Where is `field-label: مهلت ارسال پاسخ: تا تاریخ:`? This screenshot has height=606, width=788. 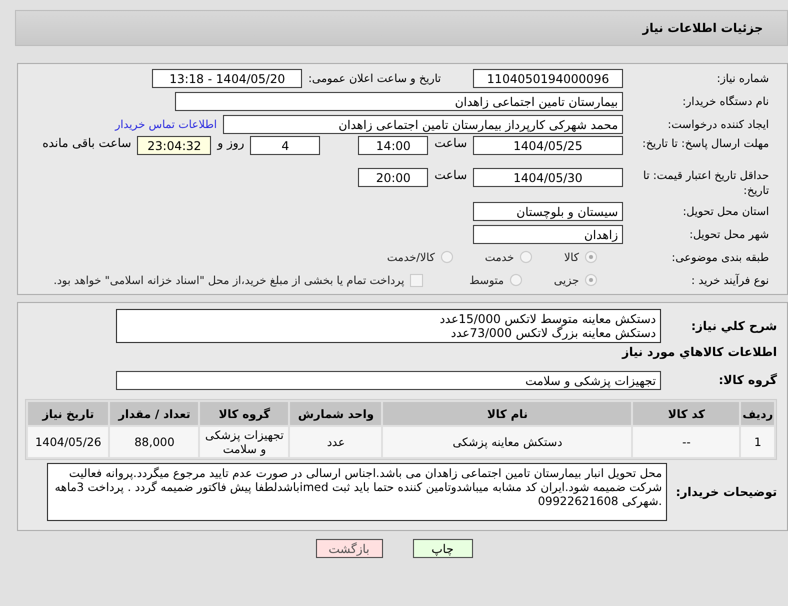 field-label: مهلت ارسال پاسخ: تا تاریخ: is located at coordinates (705, 143).